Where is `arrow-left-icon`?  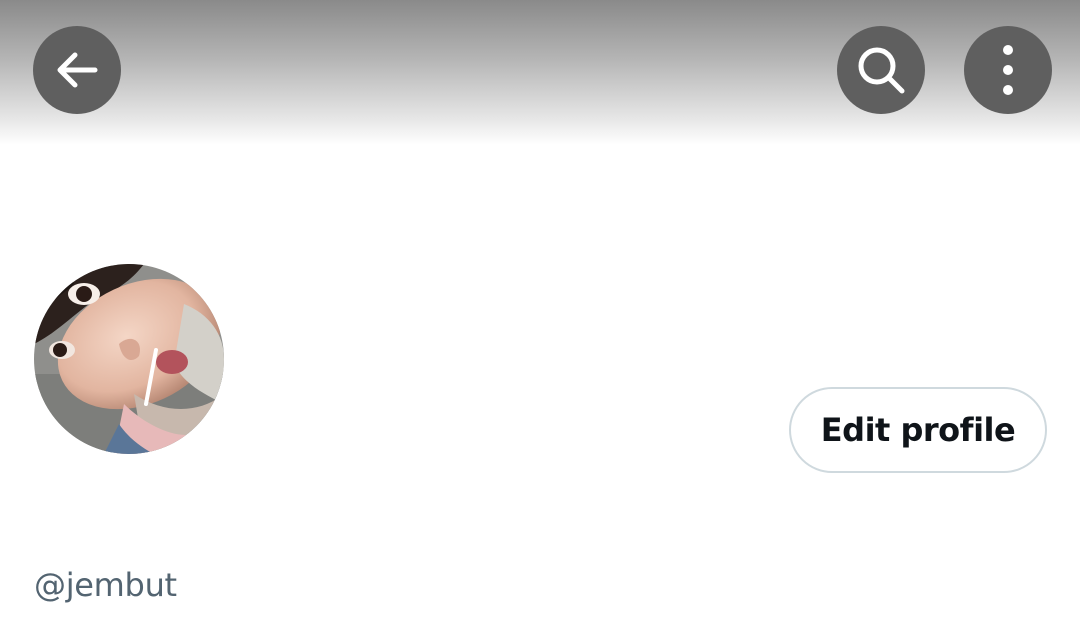
arrow-left-icon is located at coordinates (77, 70).